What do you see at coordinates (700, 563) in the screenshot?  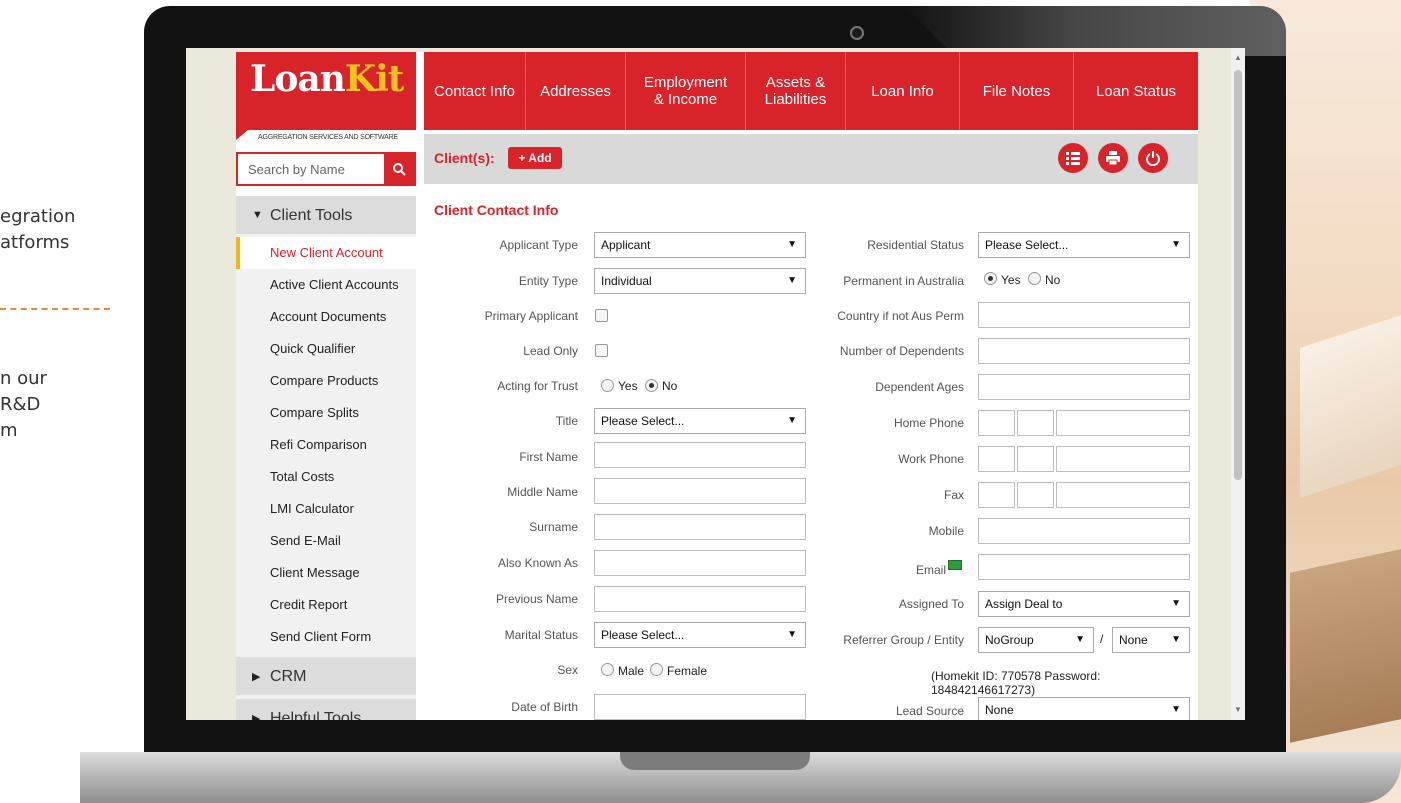 I see `also-known-as-input` at bounding box center [700, 563].